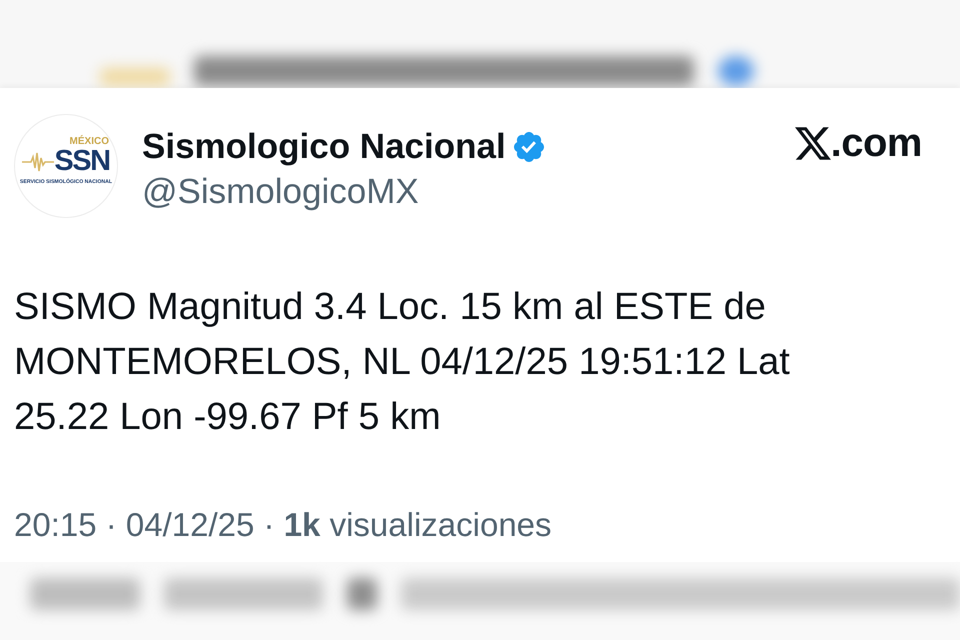  What do you see at coordinates (38, 161) in the screenshot?
I see `seismograph-wave-icon` at bounding box center [38, 161].